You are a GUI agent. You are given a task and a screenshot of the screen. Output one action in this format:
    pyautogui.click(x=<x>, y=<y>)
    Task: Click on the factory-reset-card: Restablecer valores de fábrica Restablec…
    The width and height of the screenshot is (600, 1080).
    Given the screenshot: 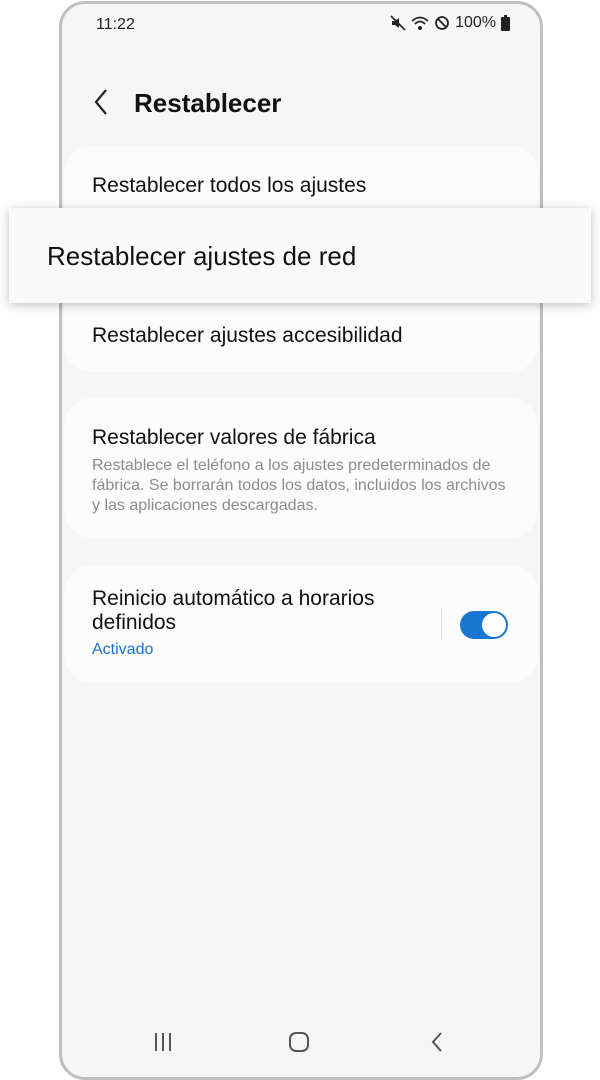 What is the action you would take?
    pyautogui.click(x=301, y=468)
    